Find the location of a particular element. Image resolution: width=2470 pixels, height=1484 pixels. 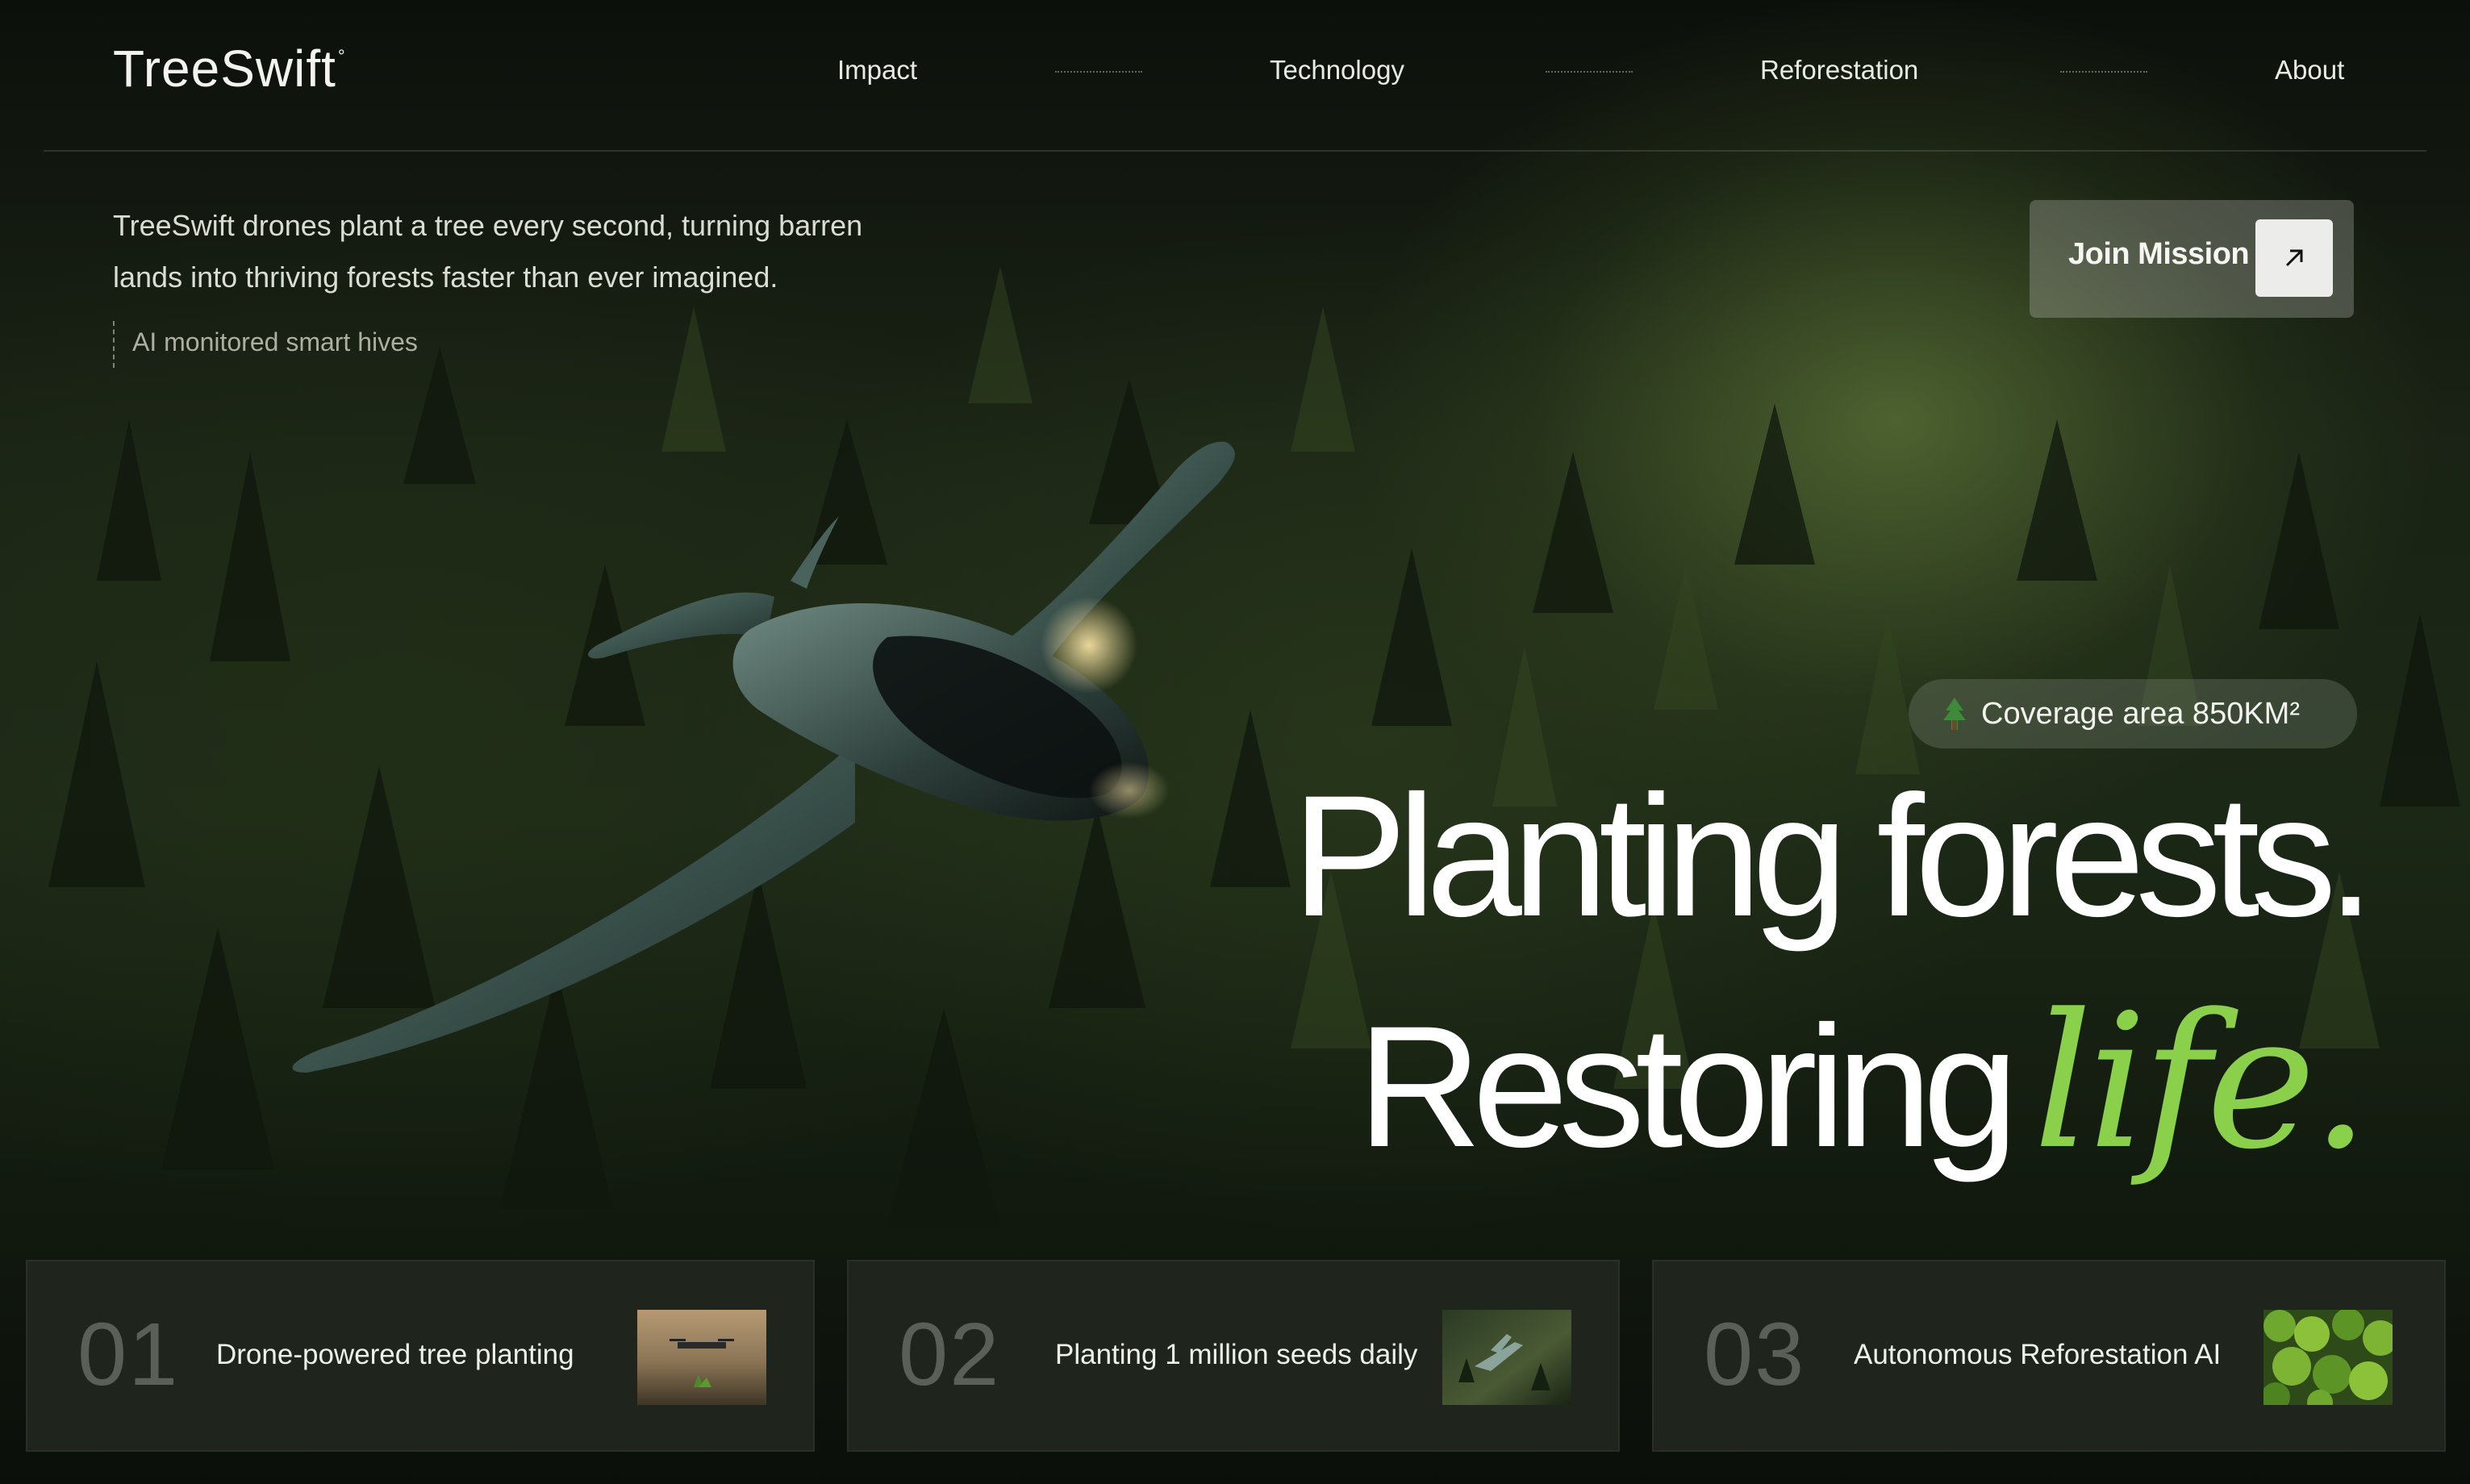

drone-forest-thumbnail is located at coordinates (1506, 1357).